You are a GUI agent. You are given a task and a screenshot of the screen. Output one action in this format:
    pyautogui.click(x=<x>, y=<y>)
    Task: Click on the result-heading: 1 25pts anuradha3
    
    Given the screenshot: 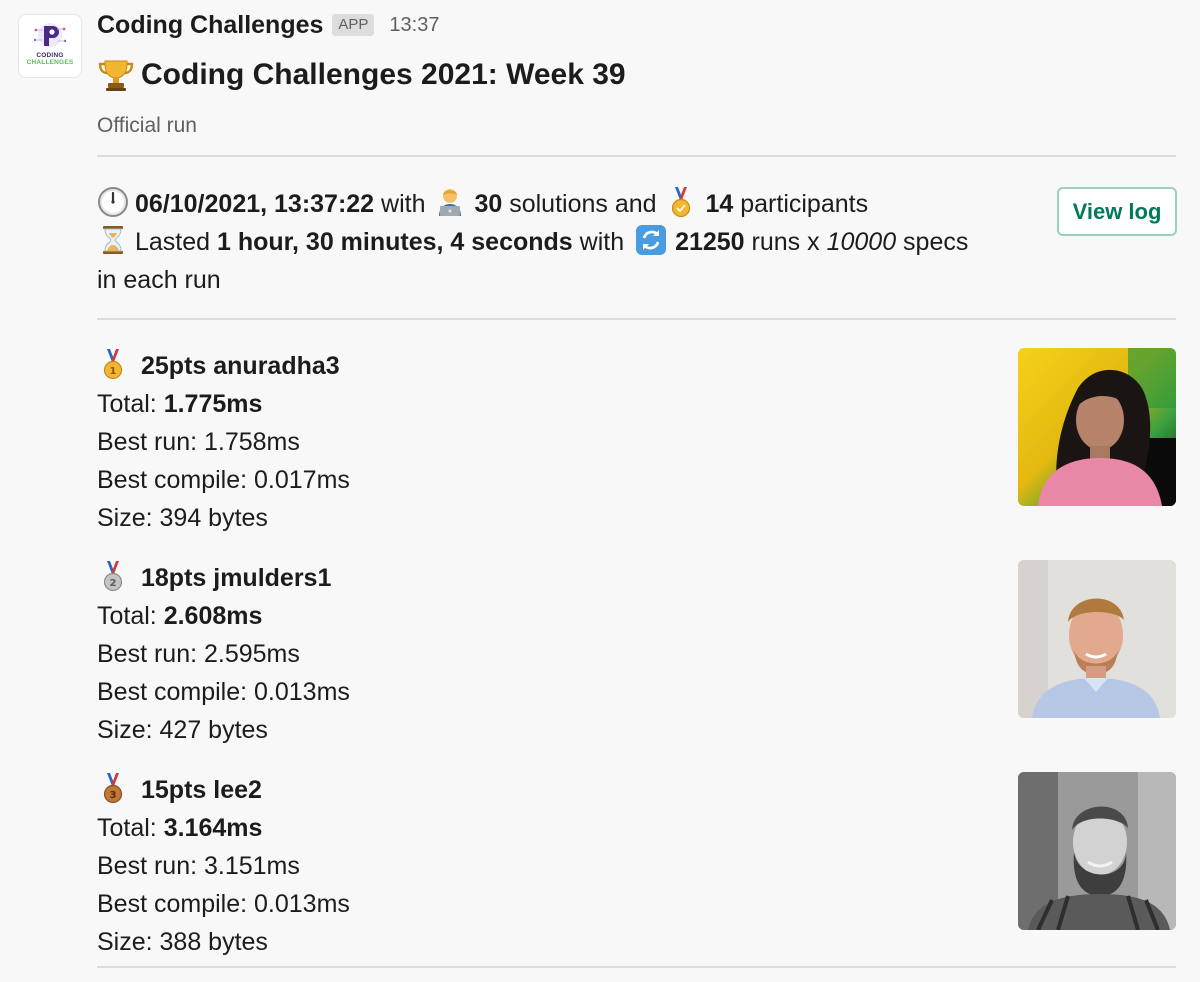 What is the action you would take?
    pyautogui.click(x=637, y=366)
    